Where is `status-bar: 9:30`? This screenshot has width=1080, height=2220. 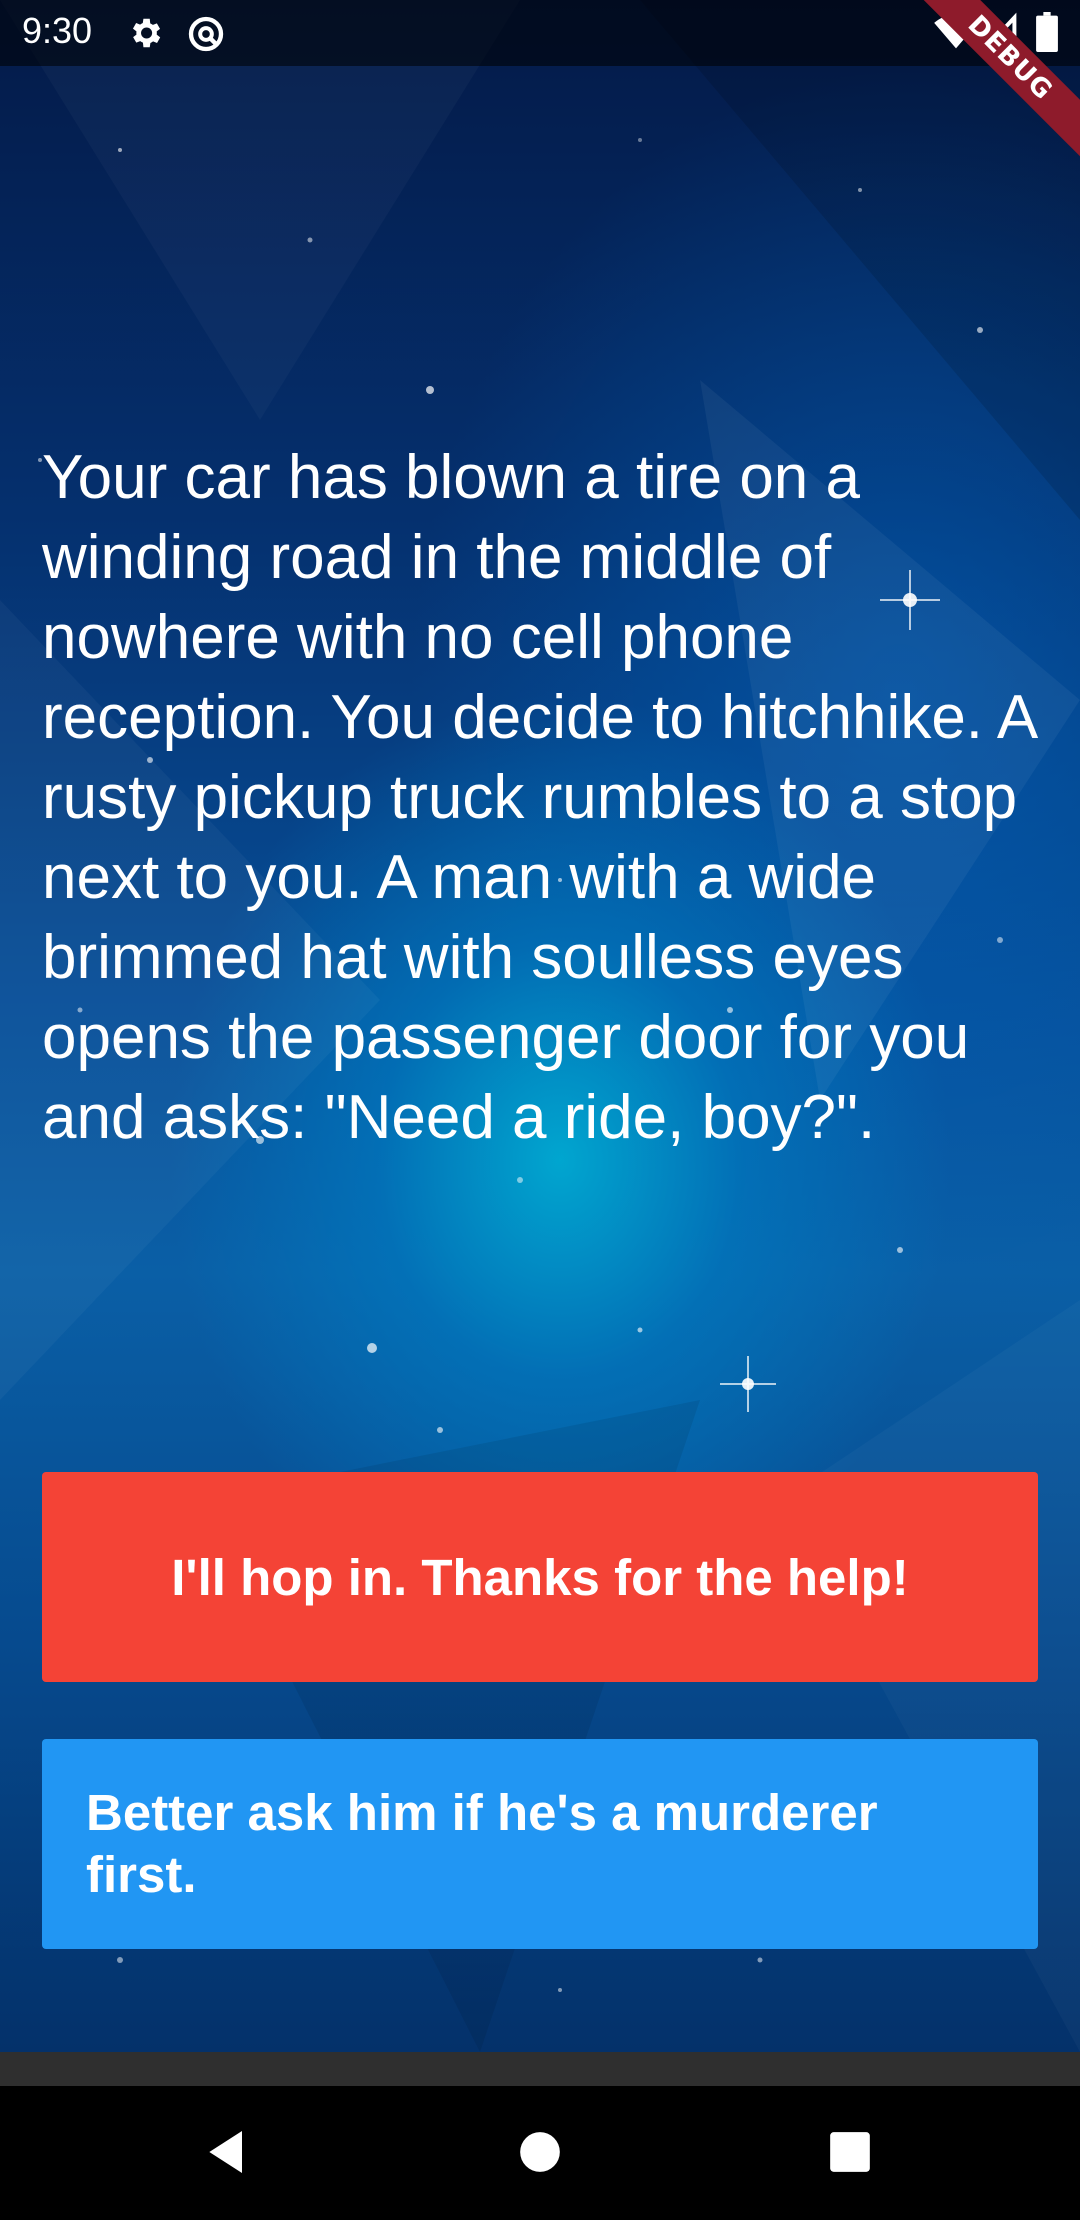 status-bar: 9:30 is located at coordinates (540, 33).